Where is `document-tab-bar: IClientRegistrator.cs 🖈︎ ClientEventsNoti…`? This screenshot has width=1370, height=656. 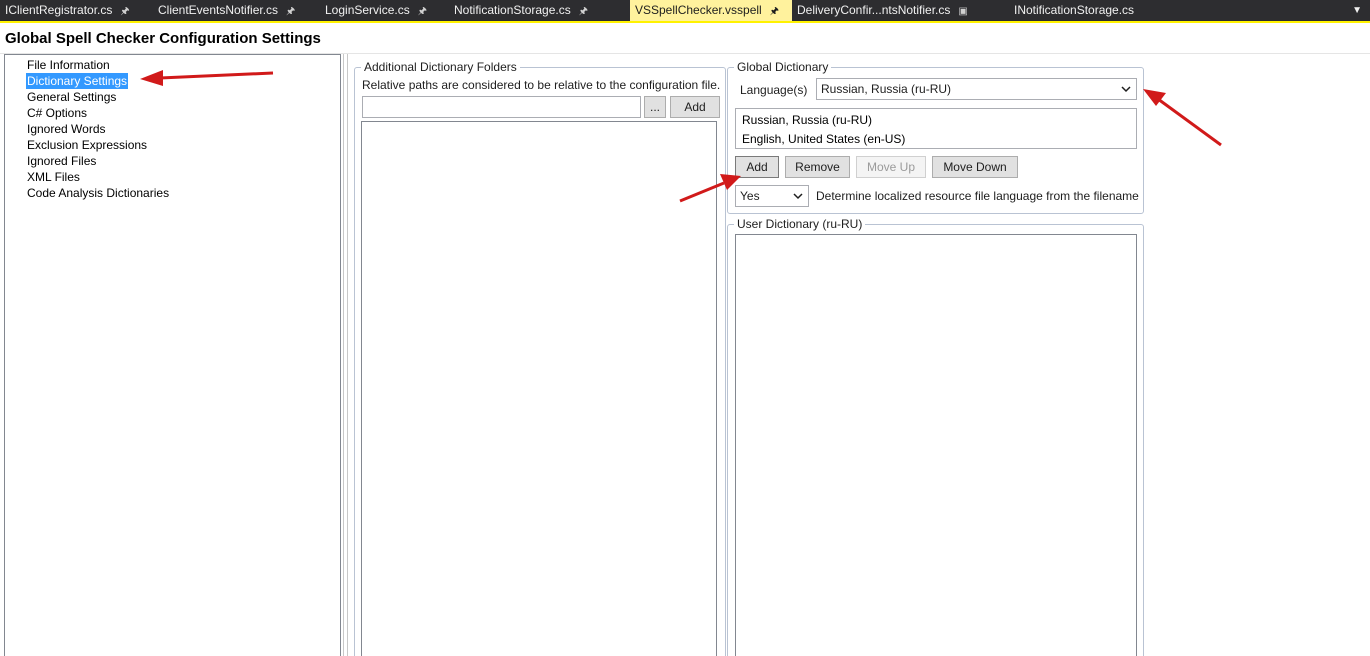 document-tab-bar: IClientRegistrator.cs 🖈︎ ClientEventsNoti… is located at coordinates (685, 11).